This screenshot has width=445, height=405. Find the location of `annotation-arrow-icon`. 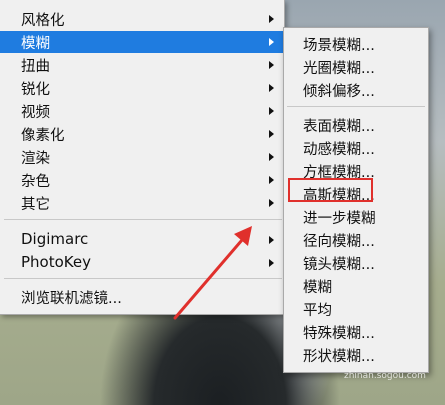

annotation-arrow-icon is located at coordinates (212, 273).